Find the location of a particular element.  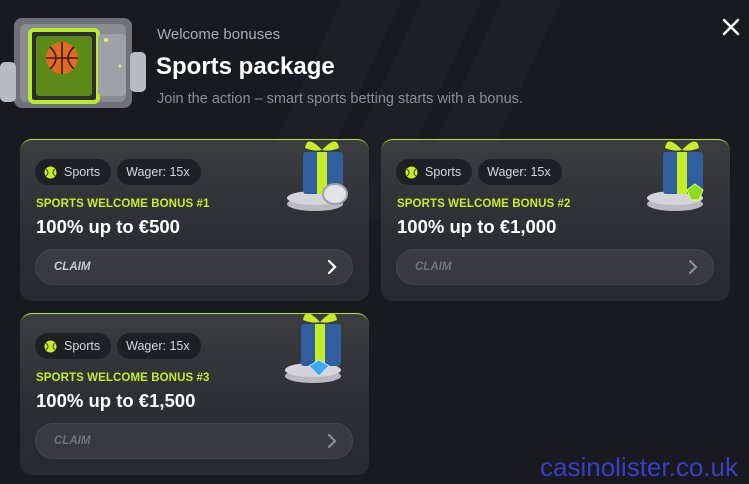

bonus-amount: 100% up to €1,000 is located at coordinates (477, 226).